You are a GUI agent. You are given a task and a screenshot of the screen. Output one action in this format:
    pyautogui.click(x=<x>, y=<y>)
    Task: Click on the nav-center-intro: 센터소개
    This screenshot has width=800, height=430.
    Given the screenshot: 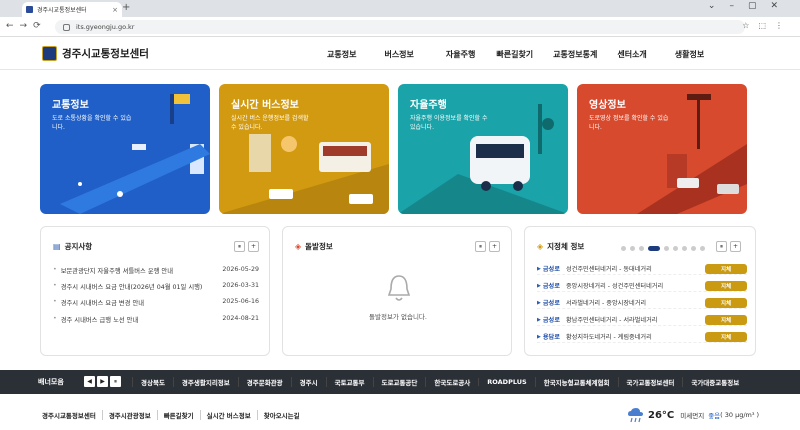 What is the action you would take?
    pyautogui.click(x=631, y=54)
    